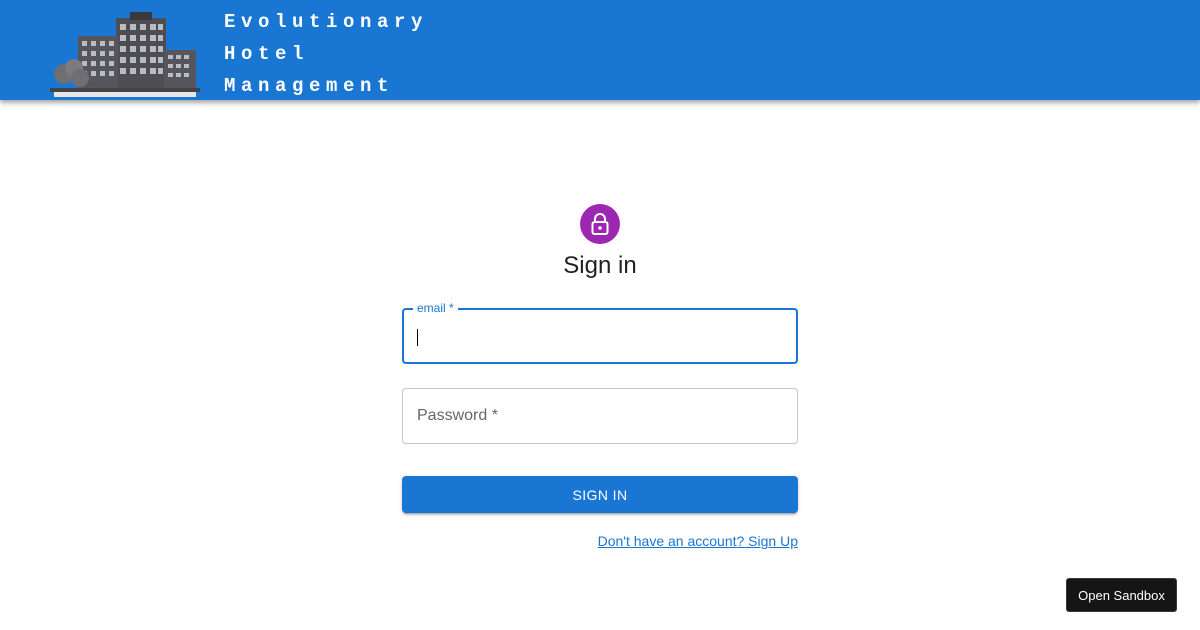  I want to click on password-input, so click(600, 416).